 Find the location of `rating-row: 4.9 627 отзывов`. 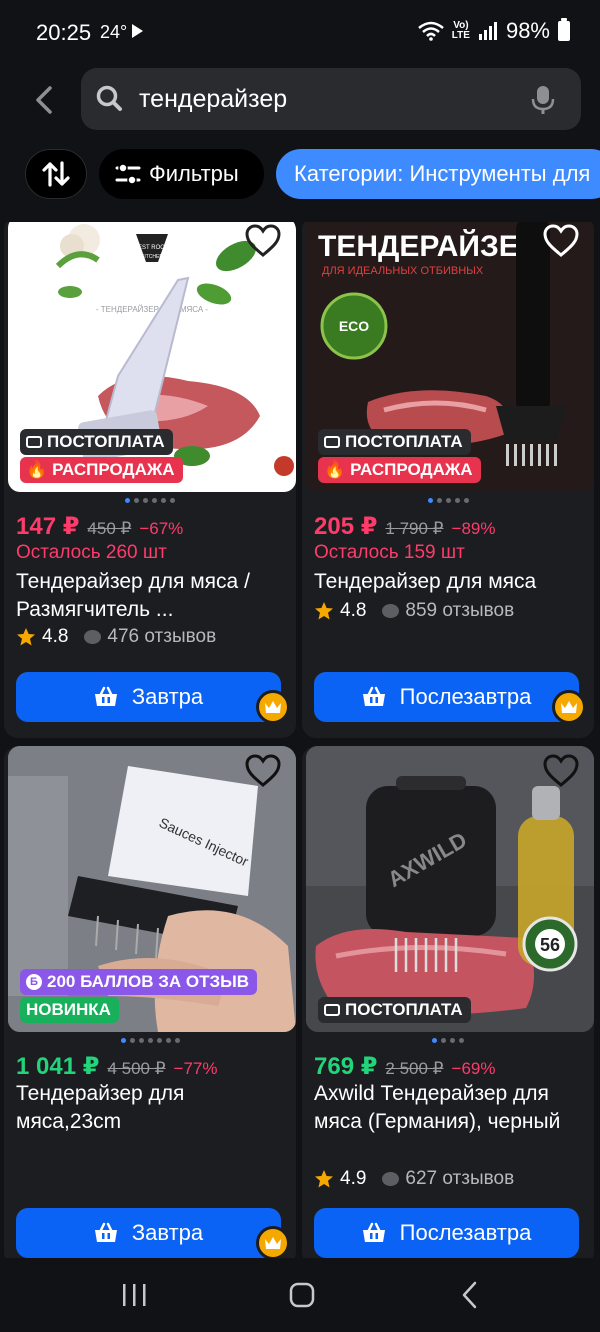

rating-row: 4.9 627 отзывов is located at coordinates (414, 1179).